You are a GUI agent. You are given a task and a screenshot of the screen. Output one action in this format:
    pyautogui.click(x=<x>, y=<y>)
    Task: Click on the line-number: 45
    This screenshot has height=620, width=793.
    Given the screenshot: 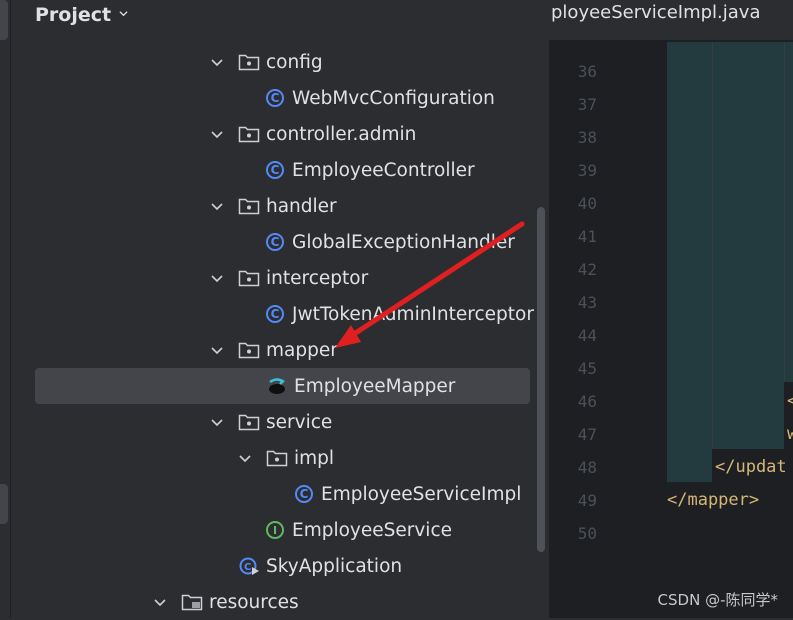 What is the action you would take?
    pyautogui.click(x=587, y=368)
    